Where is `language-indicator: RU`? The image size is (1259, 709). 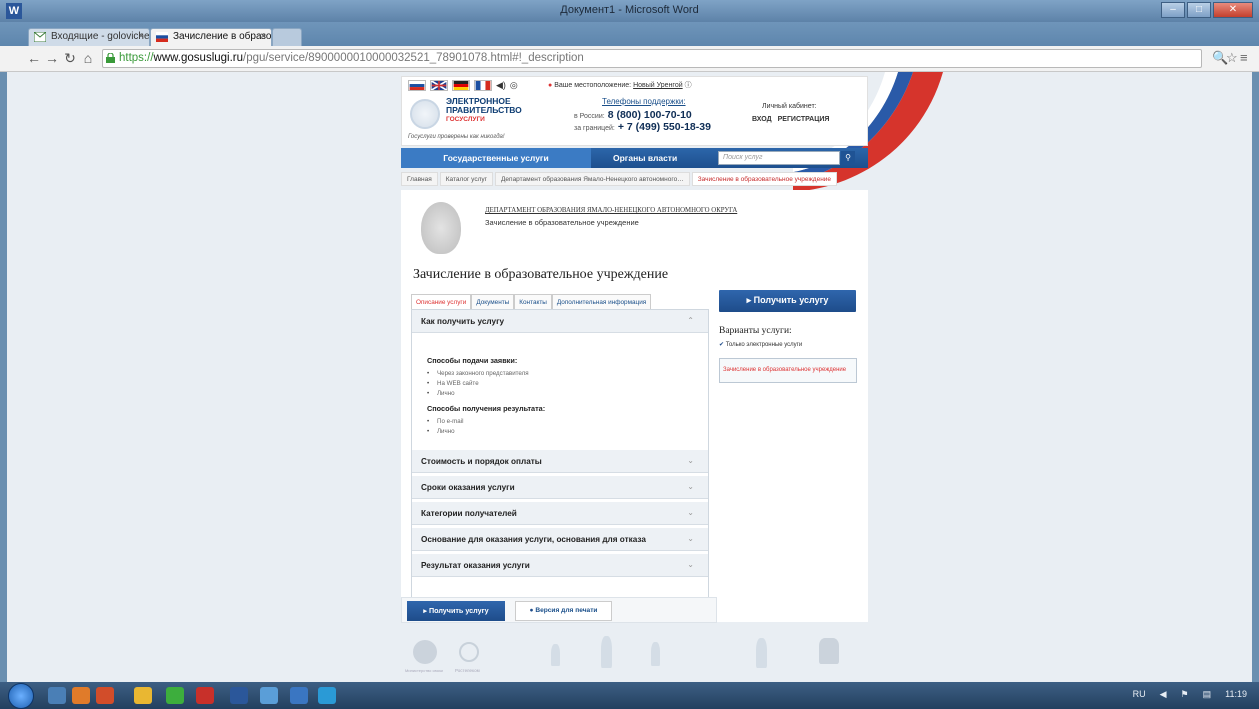 language-indicator: RU is located at coordinates (1139, 694).